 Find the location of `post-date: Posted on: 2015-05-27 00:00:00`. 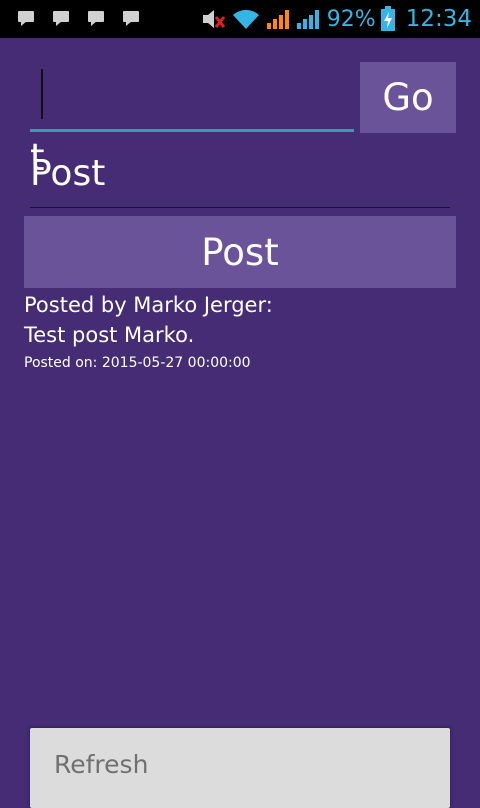

post-date: Posted on: 2015-05-27 00:00:00 is located at coordinates (137, 363).